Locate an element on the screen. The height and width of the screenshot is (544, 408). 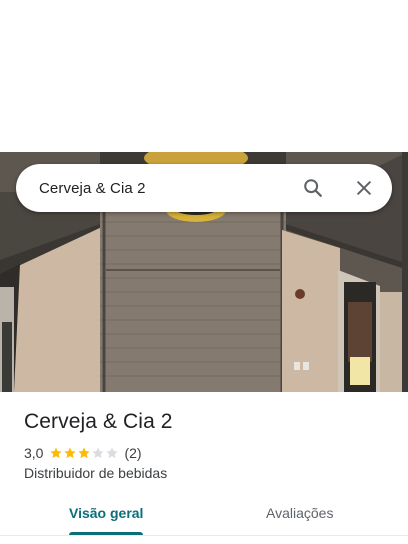
search-bar: Cerveja & Cia 2 is located at coordinates (204, 188).